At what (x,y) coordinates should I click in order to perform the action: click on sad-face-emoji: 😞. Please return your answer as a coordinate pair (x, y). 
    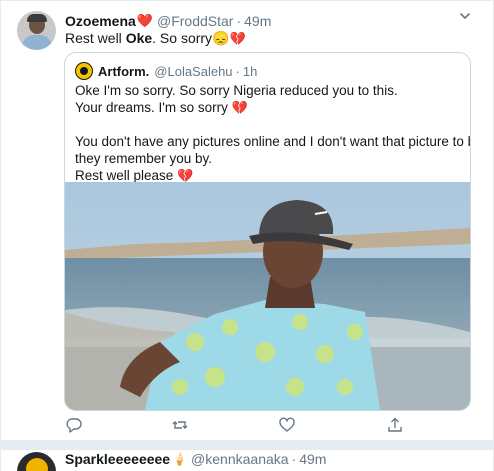
    Looking at the image, I should click on (221, 38).